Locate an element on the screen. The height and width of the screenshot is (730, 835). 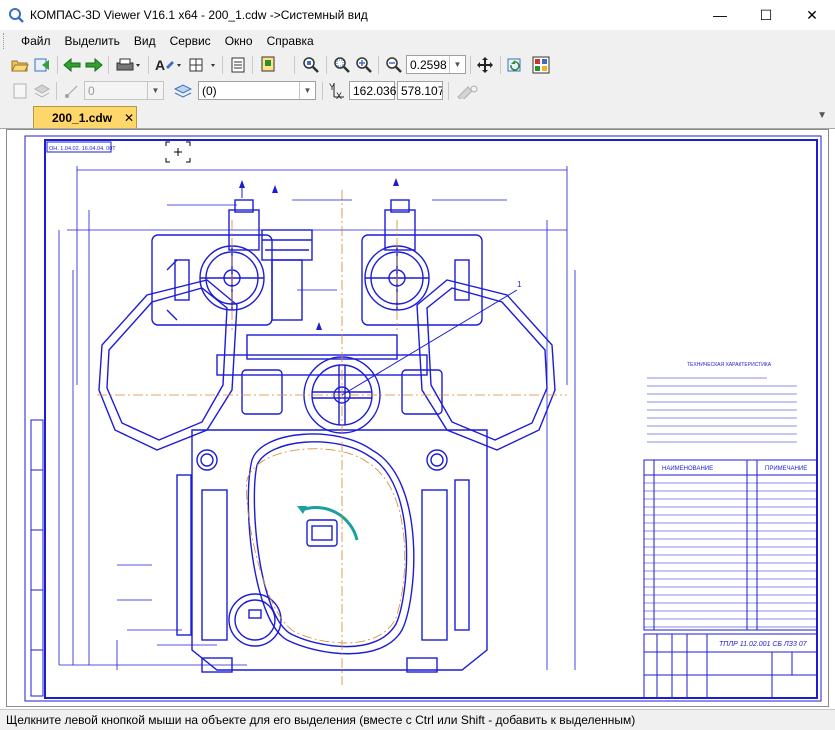
tech-characteristics: ТЕХНИЧЕСКАЯ ХАРАКТЕРИСТИКА is located at coordinates (722, 402).